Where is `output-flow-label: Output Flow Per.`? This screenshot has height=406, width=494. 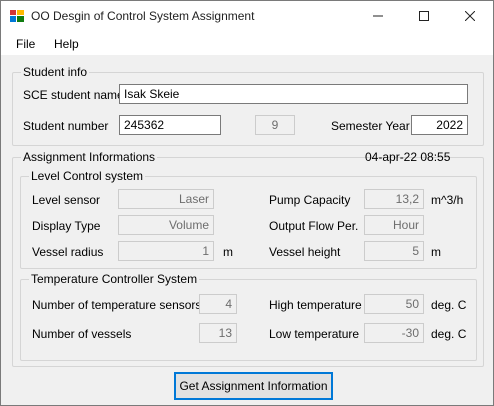
output-flow-label: Output Flow Per. is located at coordinates (314, 226).